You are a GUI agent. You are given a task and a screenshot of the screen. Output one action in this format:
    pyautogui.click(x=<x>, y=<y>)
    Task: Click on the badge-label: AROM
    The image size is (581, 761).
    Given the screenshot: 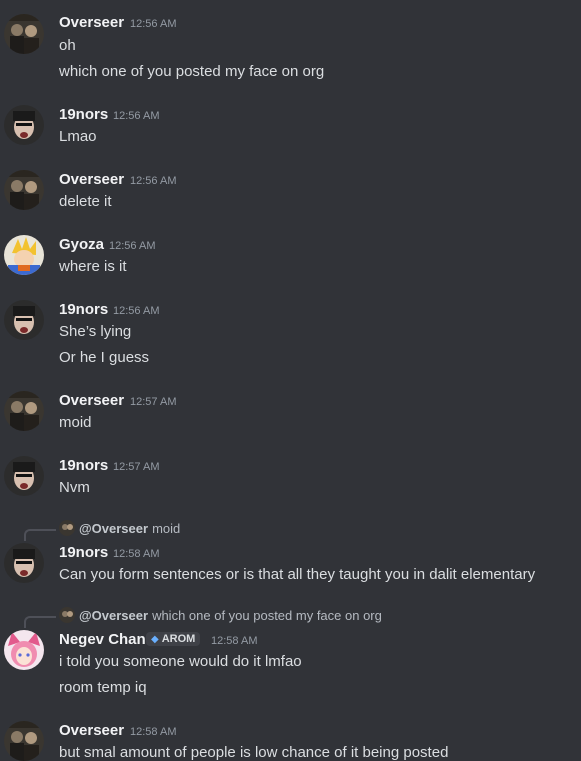 What is the action you would take?
    pyautogui.click(x=178, y=639)
    